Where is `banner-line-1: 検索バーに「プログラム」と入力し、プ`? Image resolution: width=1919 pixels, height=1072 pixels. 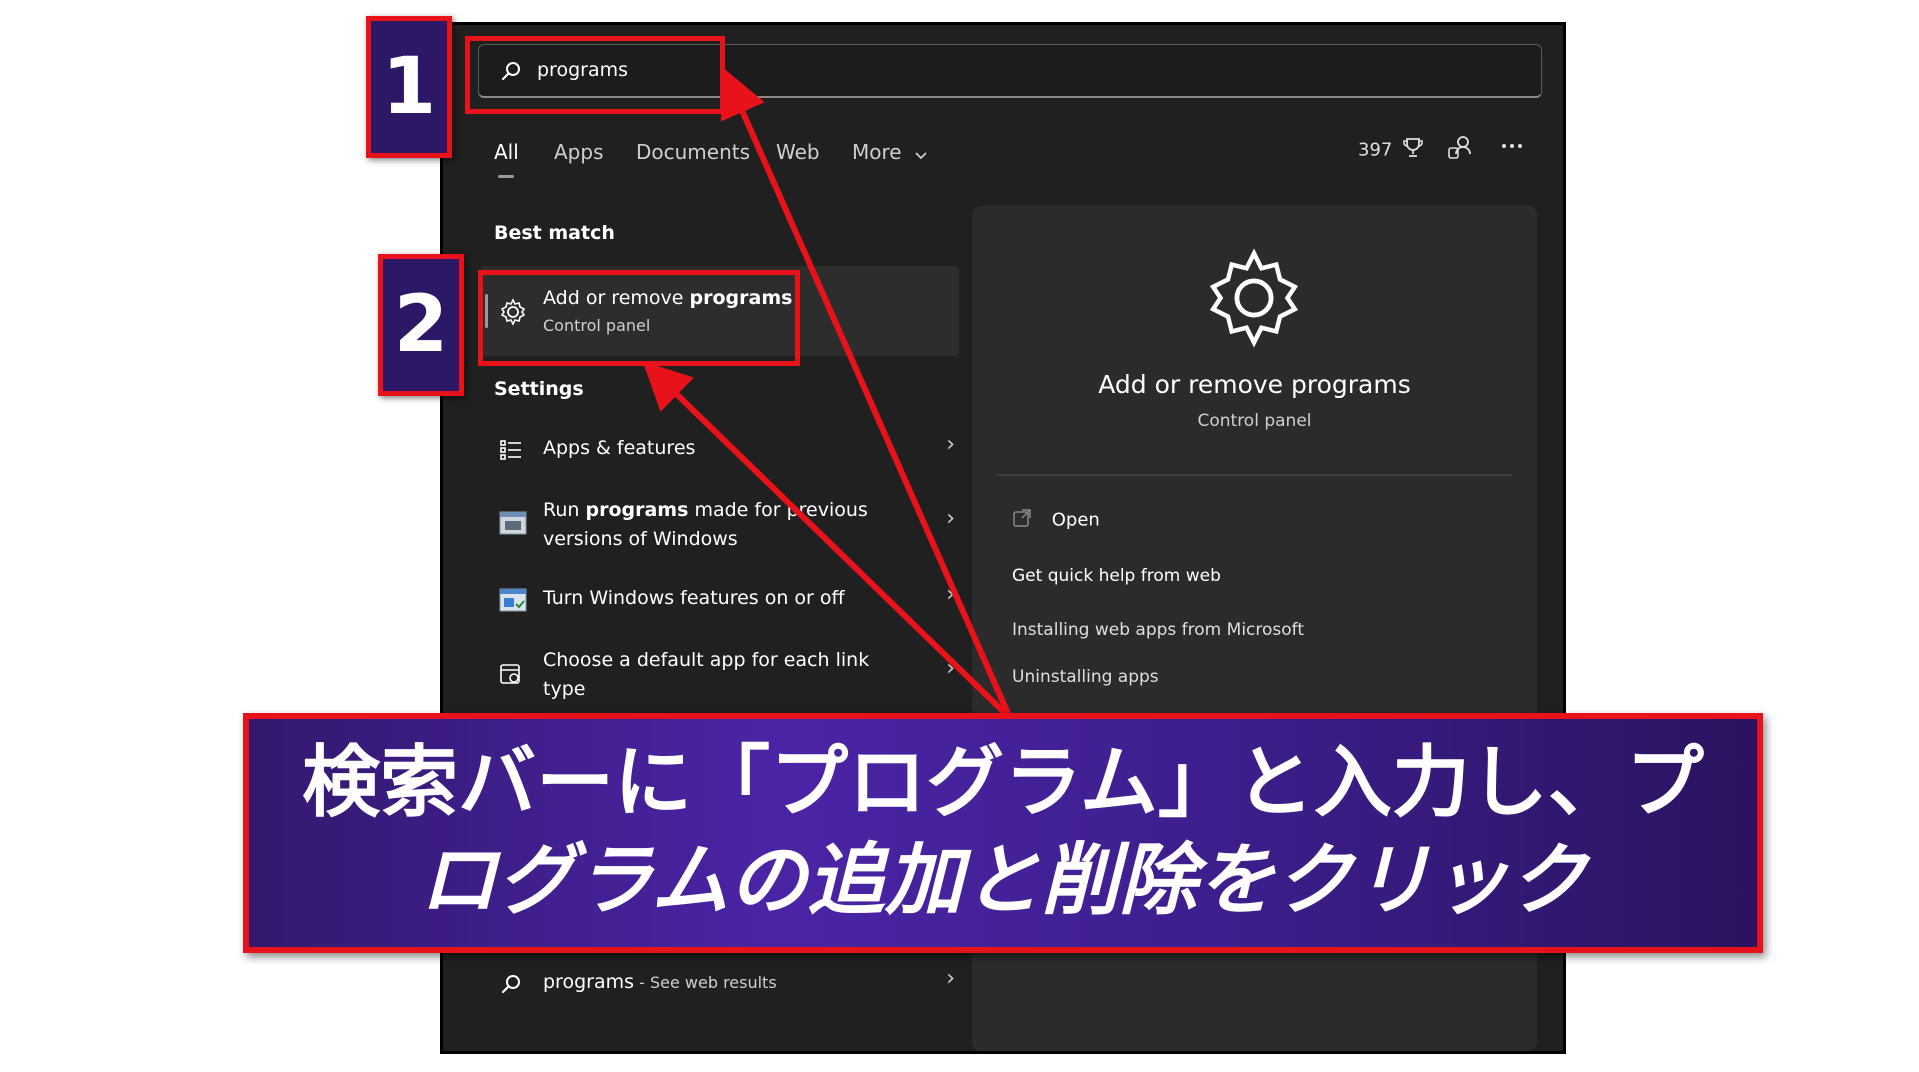
banner-line-1: 検索バーに「プログラム」と入力し、プ is located at coordinates (1003, 783).